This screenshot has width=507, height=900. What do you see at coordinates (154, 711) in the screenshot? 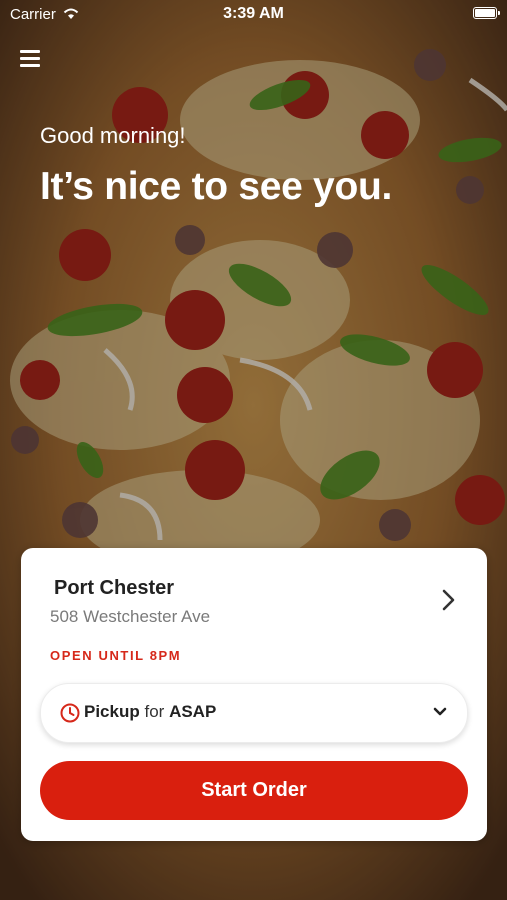
I see `pickup-connector: for` at bounding box center [154, 711].